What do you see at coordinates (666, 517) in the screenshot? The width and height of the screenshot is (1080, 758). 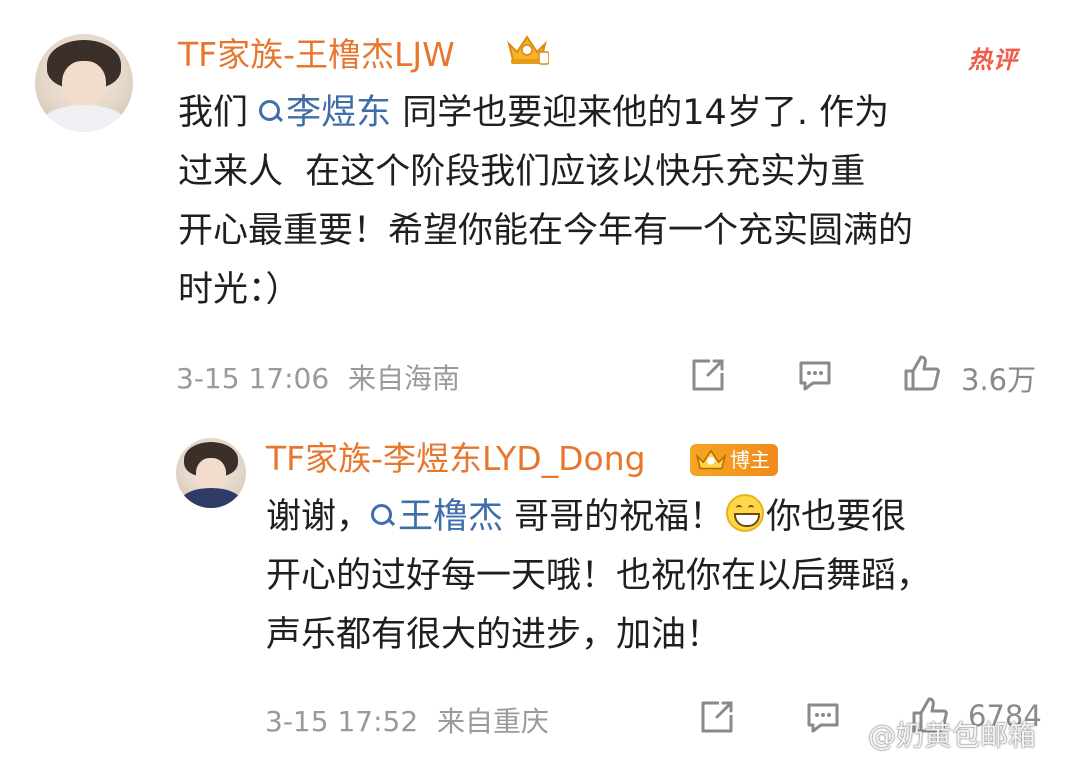 I see `reply-line-1: 谢谢， 王橹杰 哥哥的祝福！ 你也要很` at bounding box center [666, 517].